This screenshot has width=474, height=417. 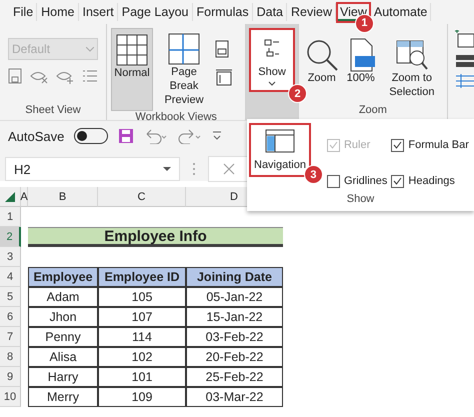 What do you see at coordinates (10, 257) in the screenshot?
I see `row-header: 3` at bounding box center [10, 257].